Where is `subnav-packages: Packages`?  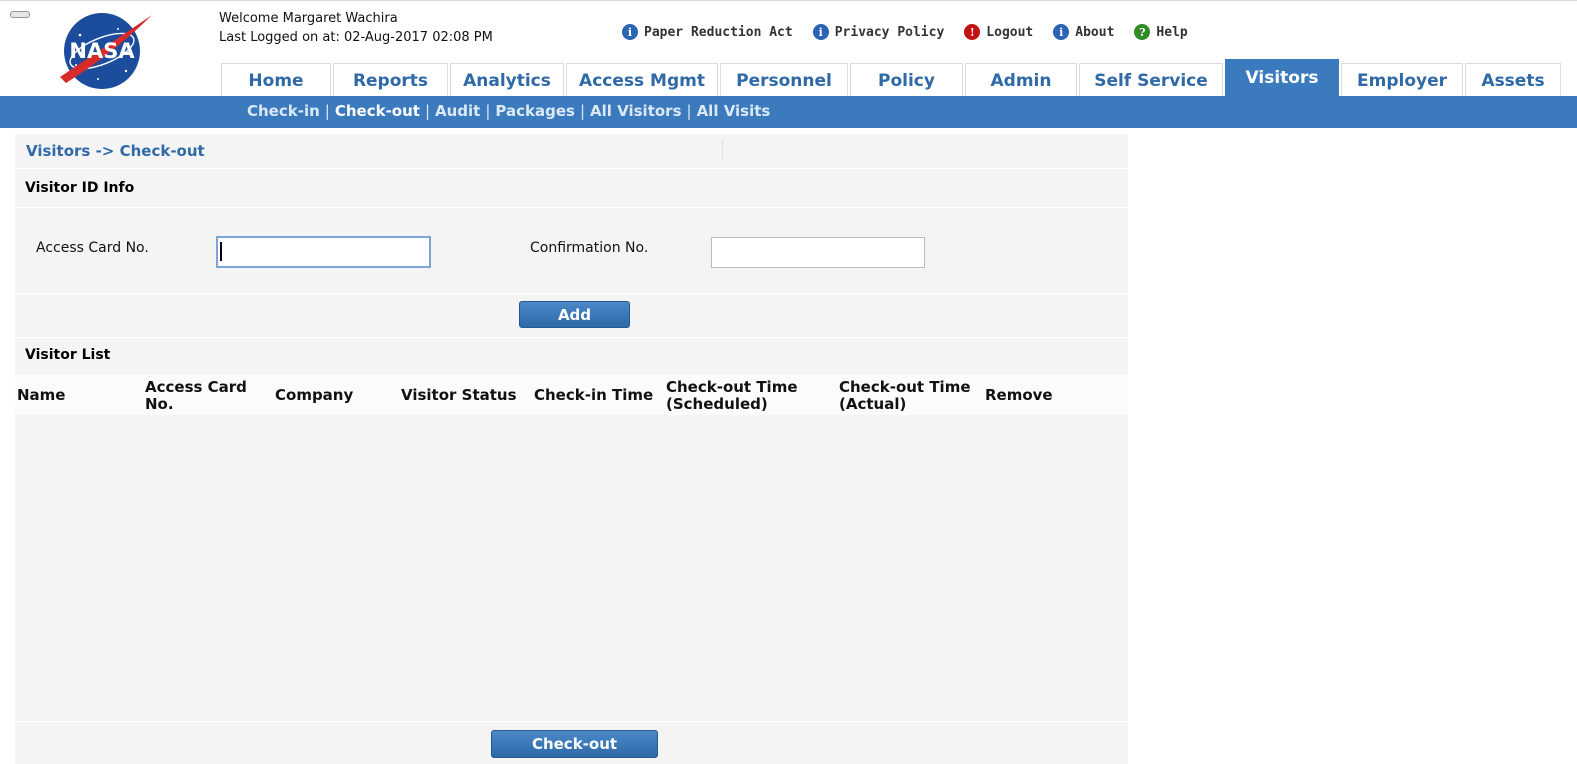 subnav-packages: Packages is located at coordinates (535, 111).